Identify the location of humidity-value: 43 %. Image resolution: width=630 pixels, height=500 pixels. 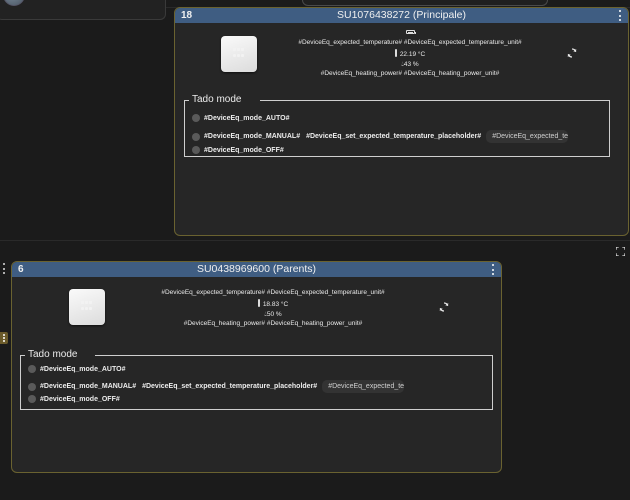
(411, 64).